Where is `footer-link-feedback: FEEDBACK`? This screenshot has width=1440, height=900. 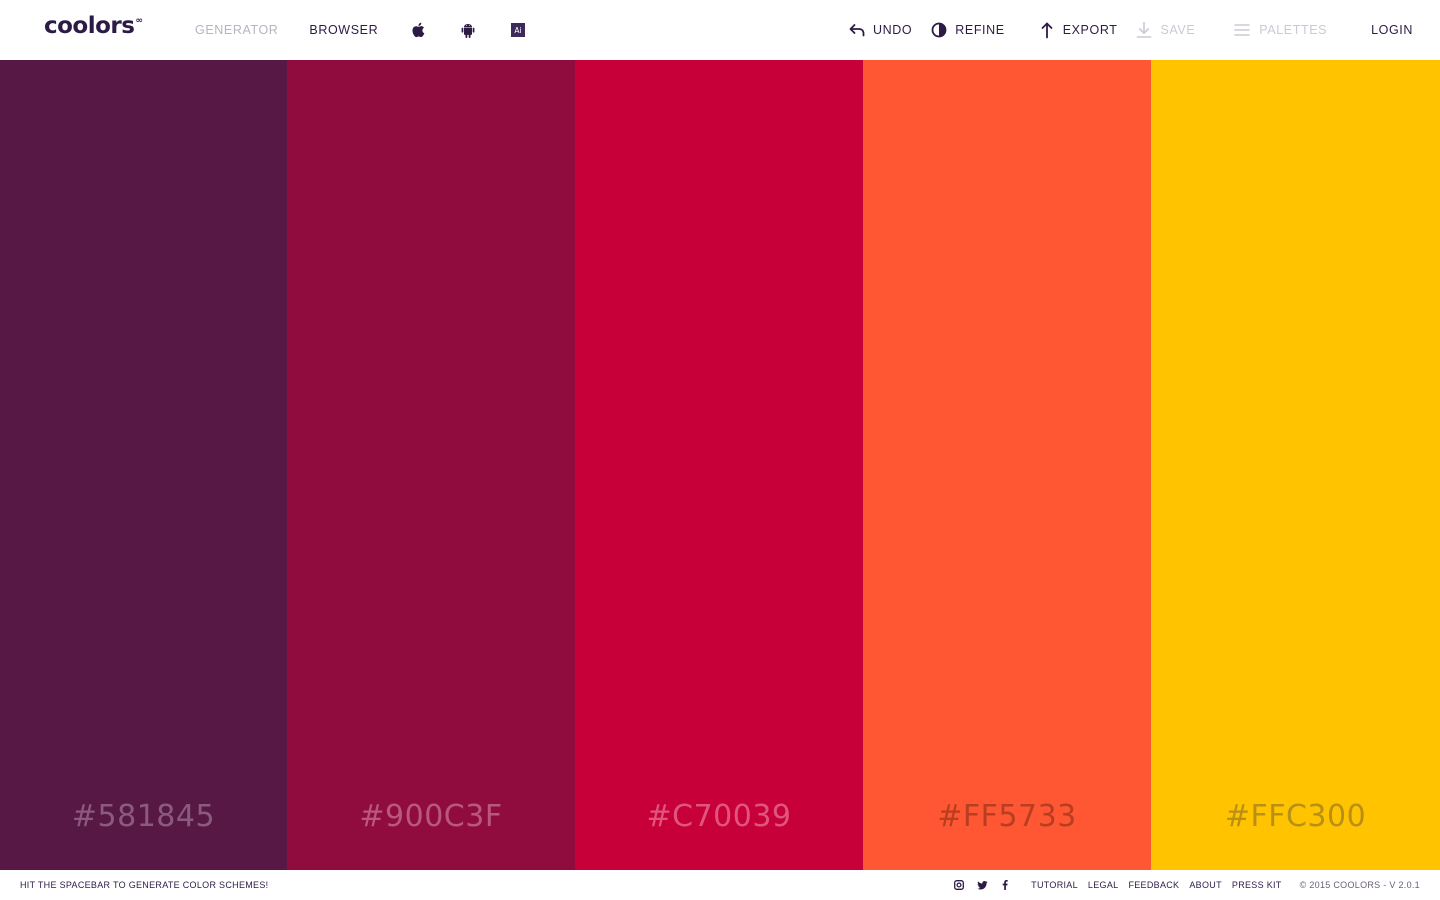 footer-link-feedback: FEEDBACK is located at coordinates (1153, 885).